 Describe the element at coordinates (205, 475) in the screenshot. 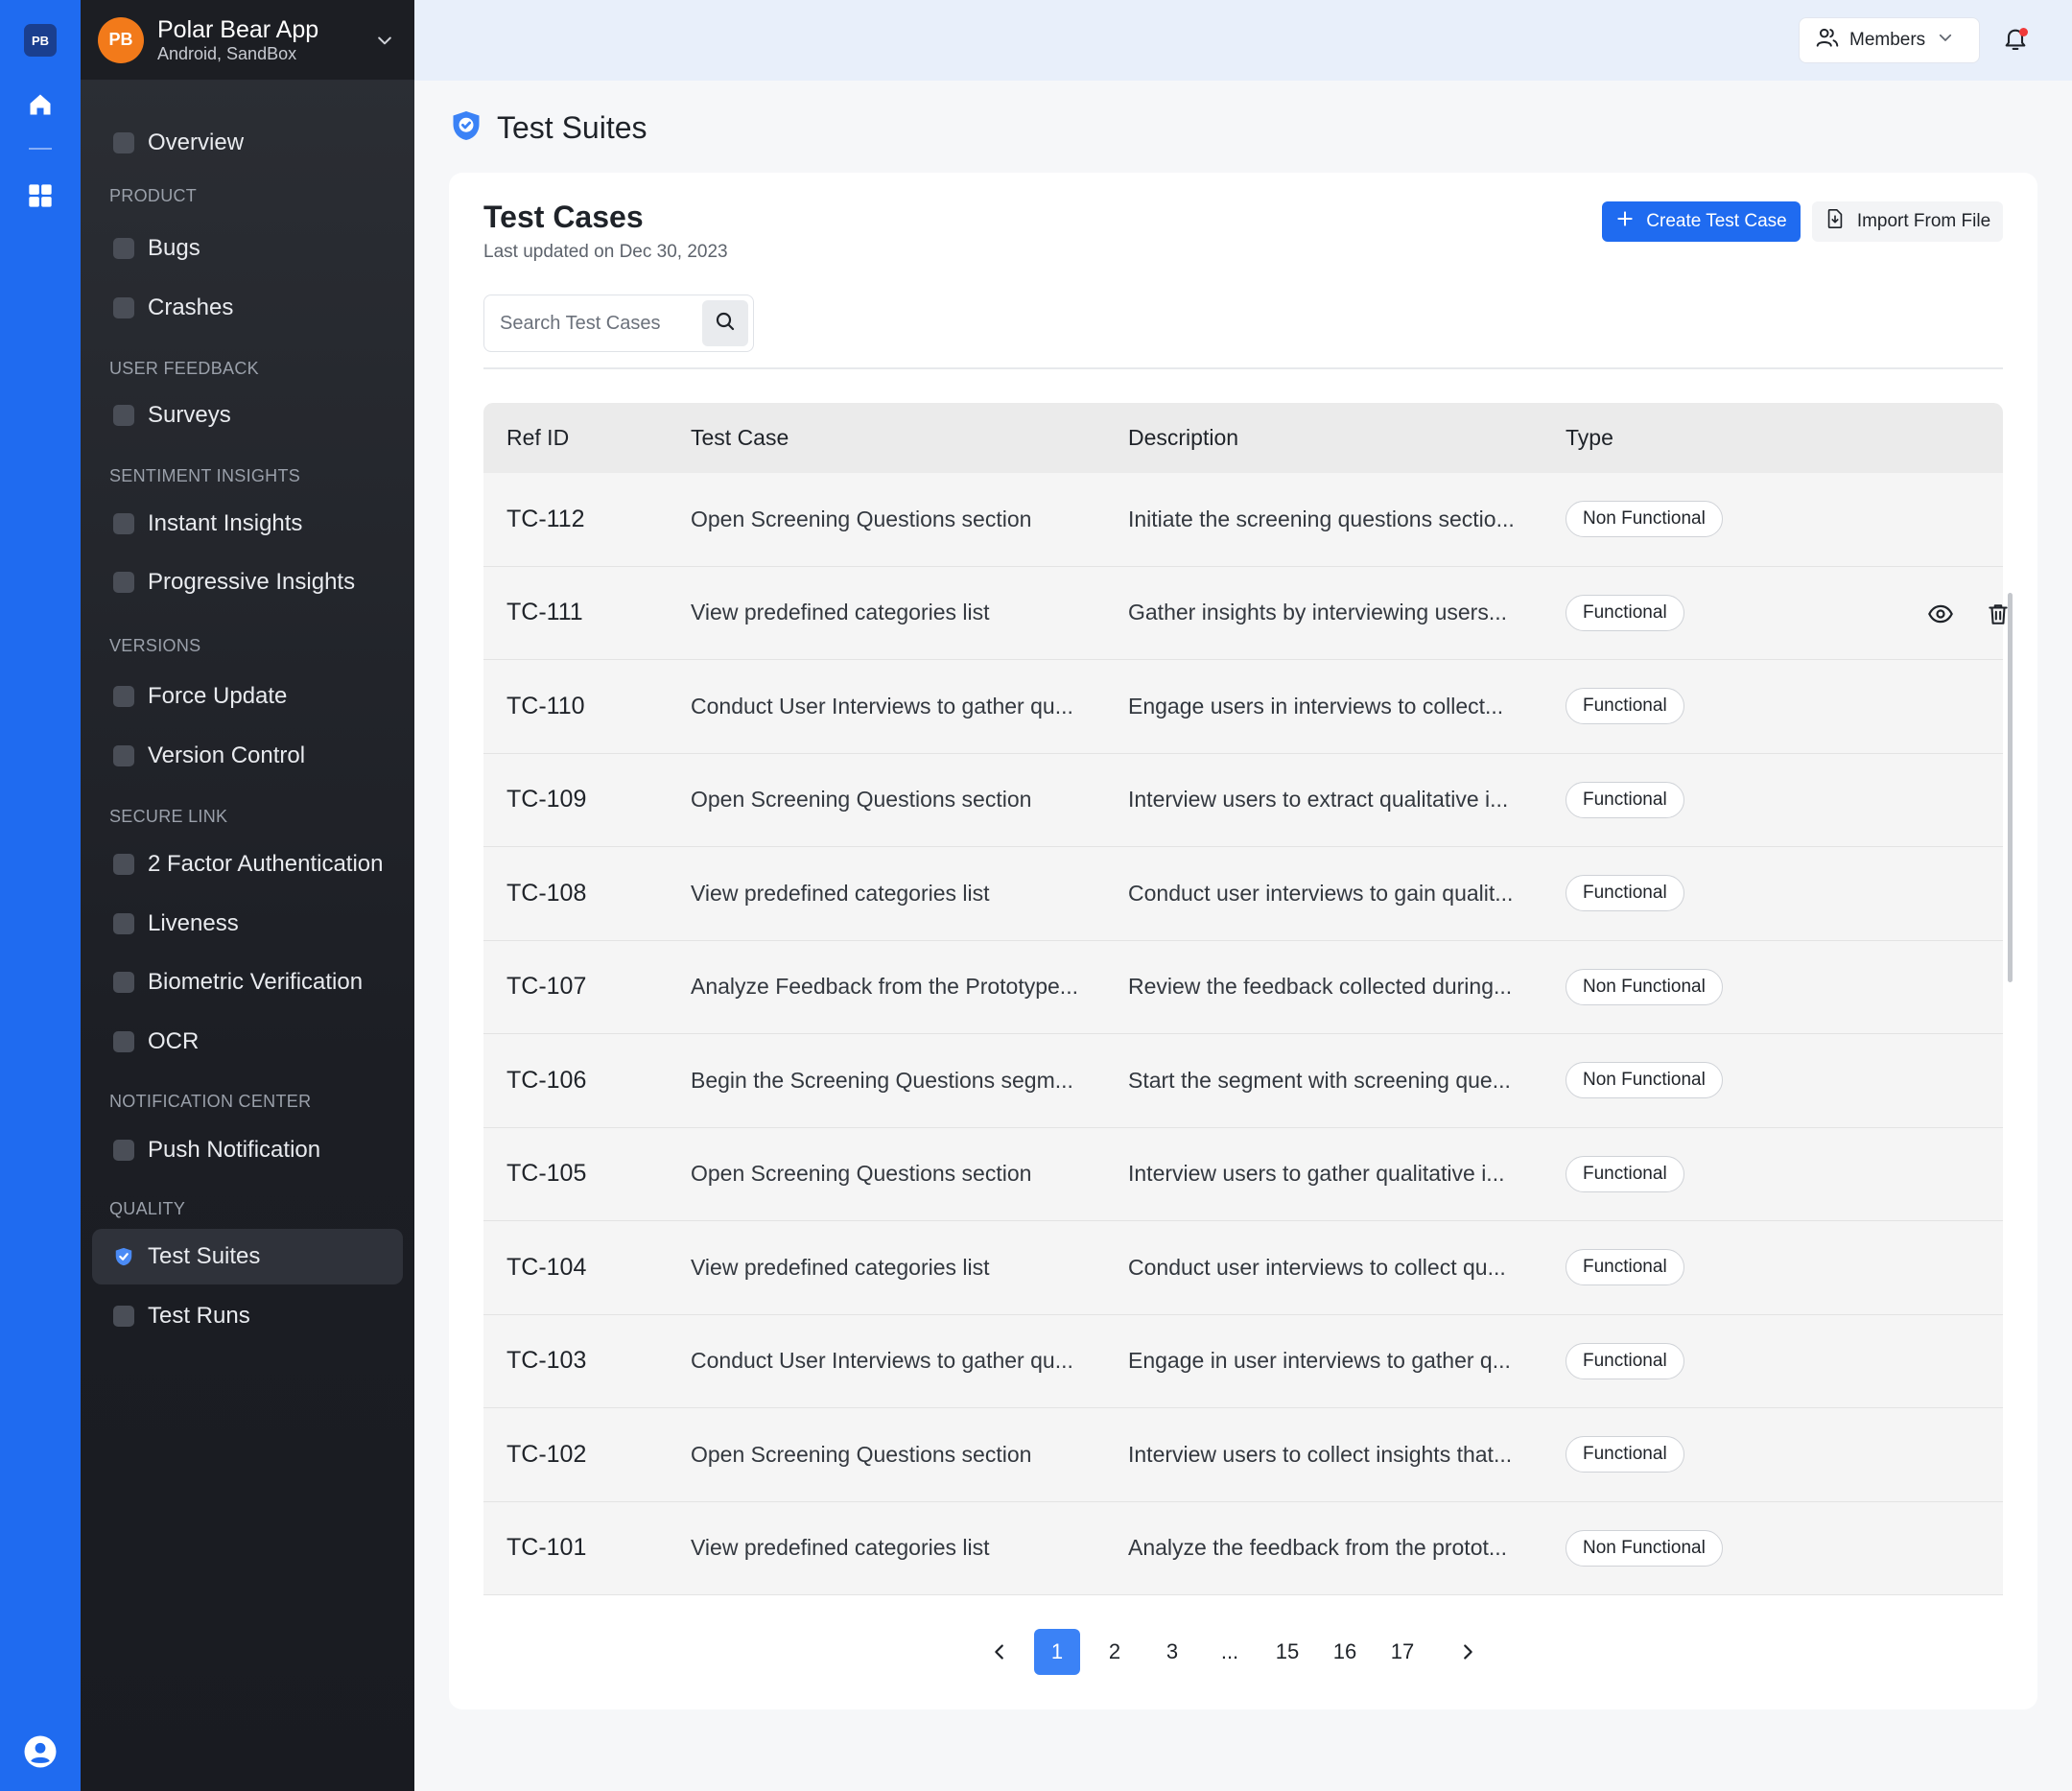

I see `section-sentiment-insights: SENTIMENT INSIGHTS` at that location.